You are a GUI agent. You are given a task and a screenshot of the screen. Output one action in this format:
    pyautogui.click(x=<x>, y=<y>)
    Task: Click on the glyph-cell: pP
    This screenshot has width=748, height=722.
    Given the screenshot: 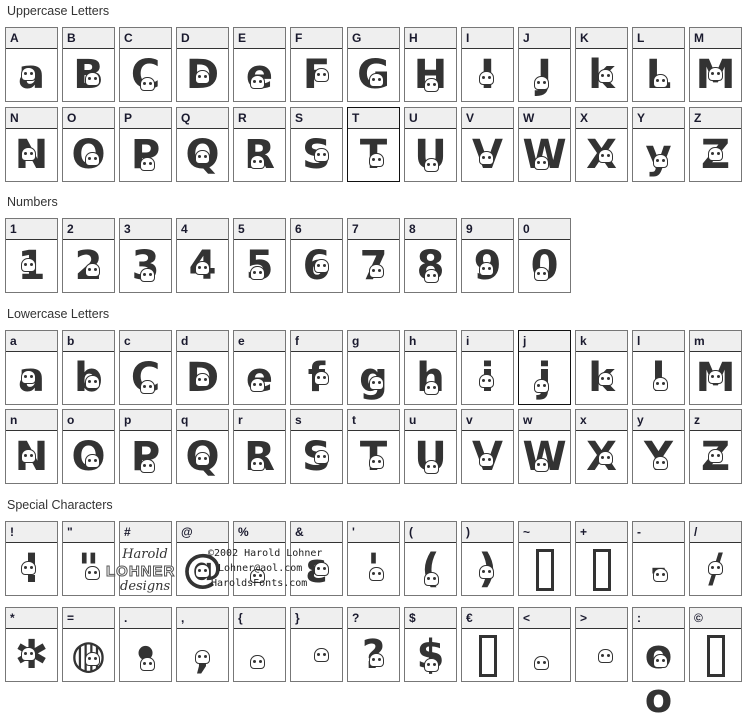 What is the action you would take?
    pyautogui.click(x=145, y=446)
    